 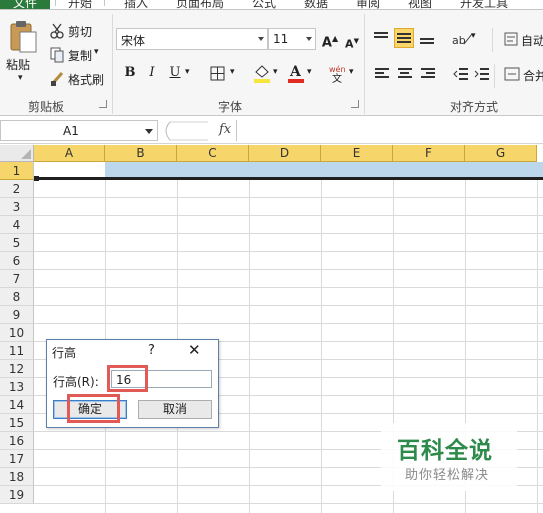 What do you see at coordinates (316, 4) in the screenshot?
I see `tab-data: 数据` at bounding box center [316, 4].